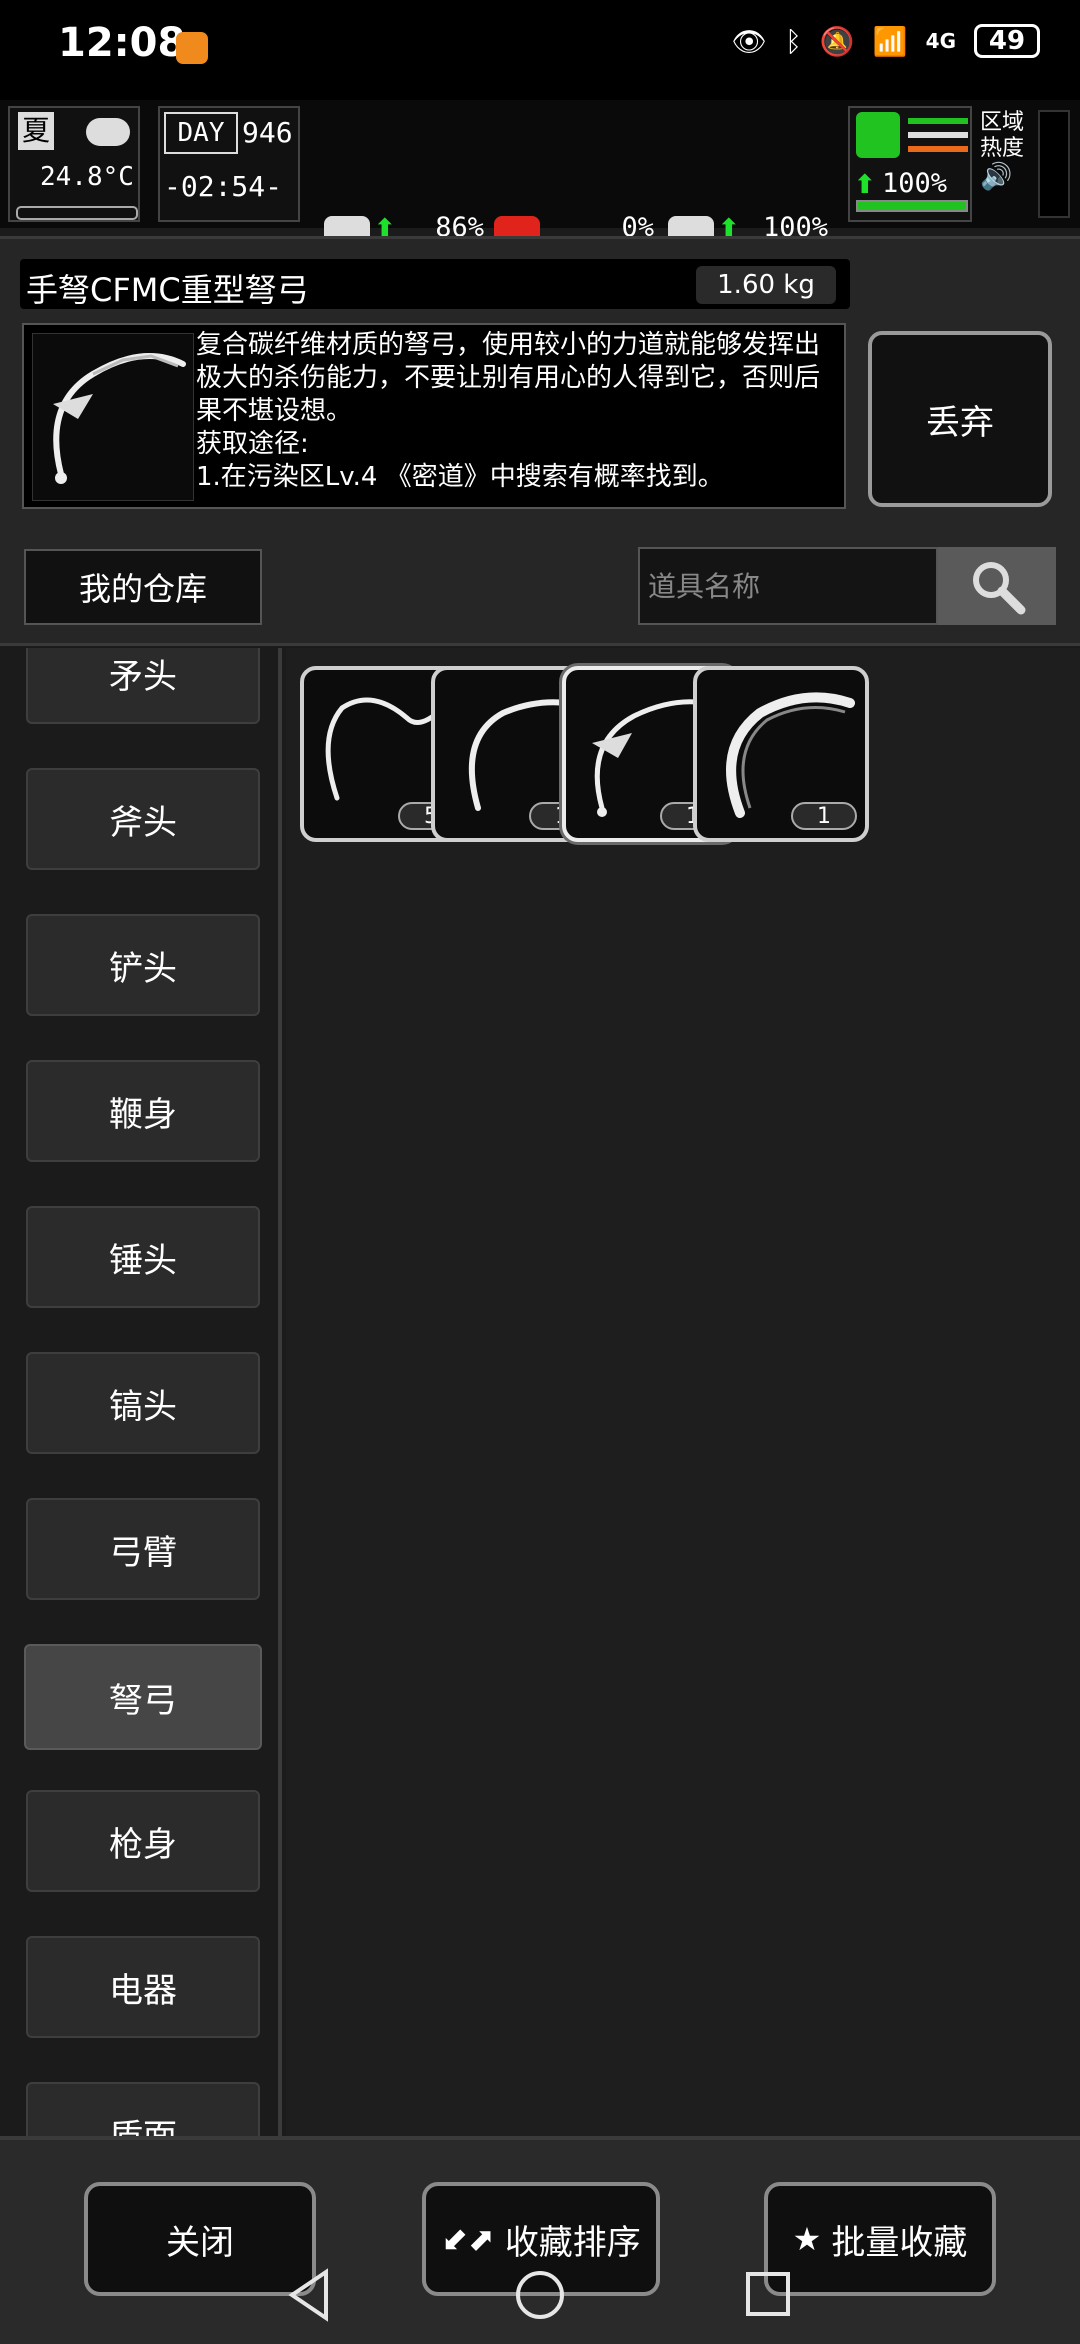 The image size is (1080, 2344). What do you see at coordinates (143, 1697) in the screenshot?
I see `category-item: 弩弓` at bounding box center [143, 1697].